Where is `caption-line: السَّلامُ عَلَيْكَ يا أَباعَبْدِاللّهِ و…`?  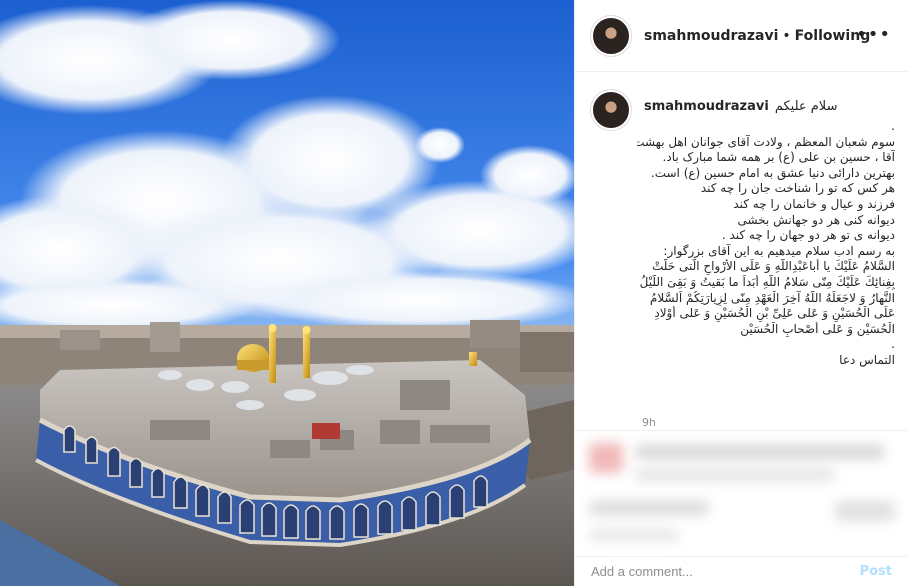 caption-line: السَّلامُ عَلَيْكَ يا أَباعَبْدِاللّهِ و… is located at coordinates (773, 266).